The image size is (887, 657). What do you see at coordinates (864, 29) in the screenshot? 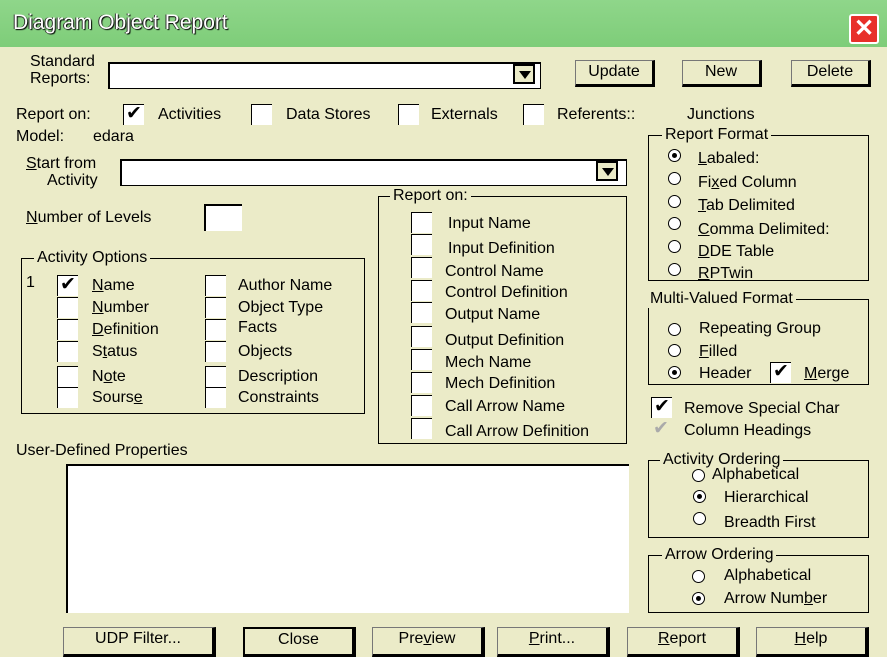
I see `close-window-button: ✕` at bounding box center [864, 29].